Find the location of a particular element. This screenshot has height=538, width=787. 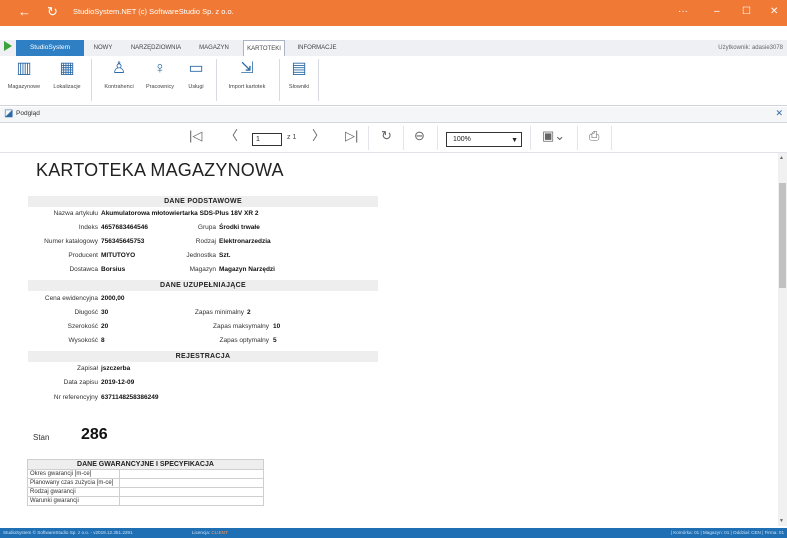

ribbon-lokalizacje-button: ▦ Lokalizacje is located at coordinates (67, 74).